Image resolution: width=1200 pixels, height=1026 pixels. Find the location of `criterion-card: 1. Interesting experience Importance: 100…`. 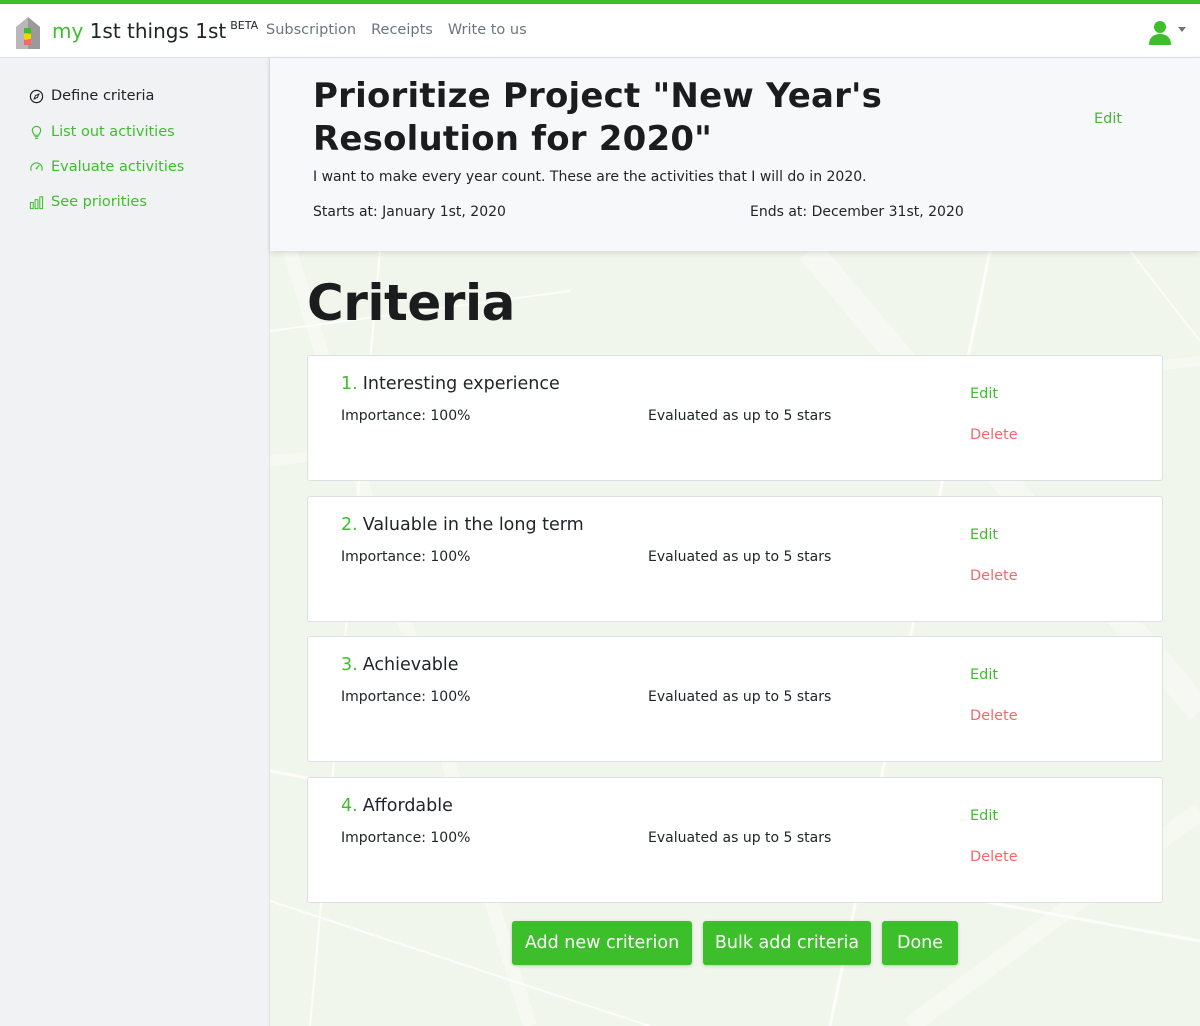

criterion-card: 1. Interesting experience Importance: 100… is located at coordinates (735, 418).